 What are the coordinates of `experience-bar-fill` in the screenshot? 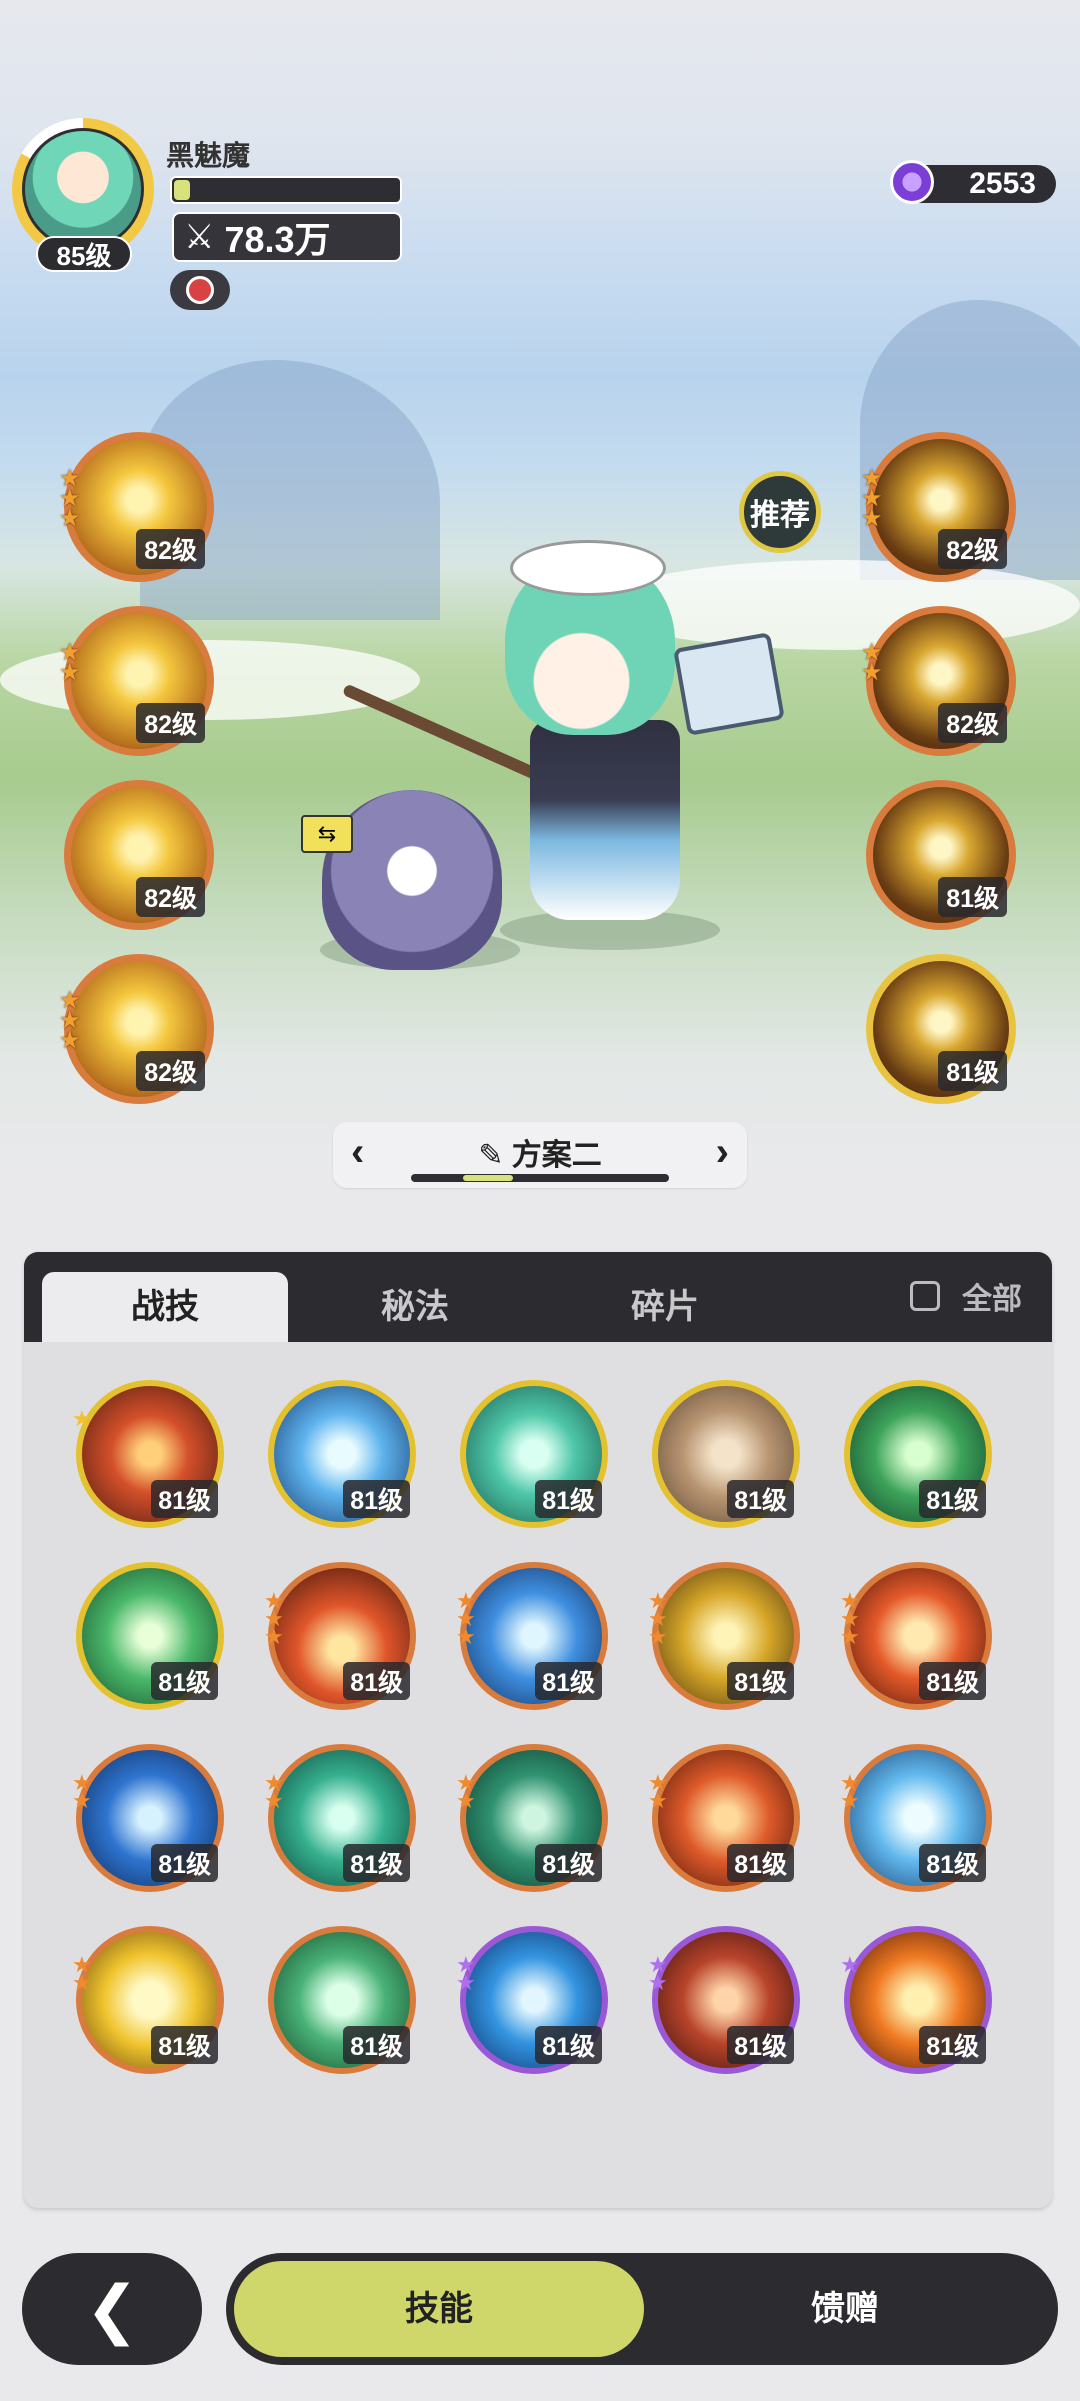 It's located at (182, 190).